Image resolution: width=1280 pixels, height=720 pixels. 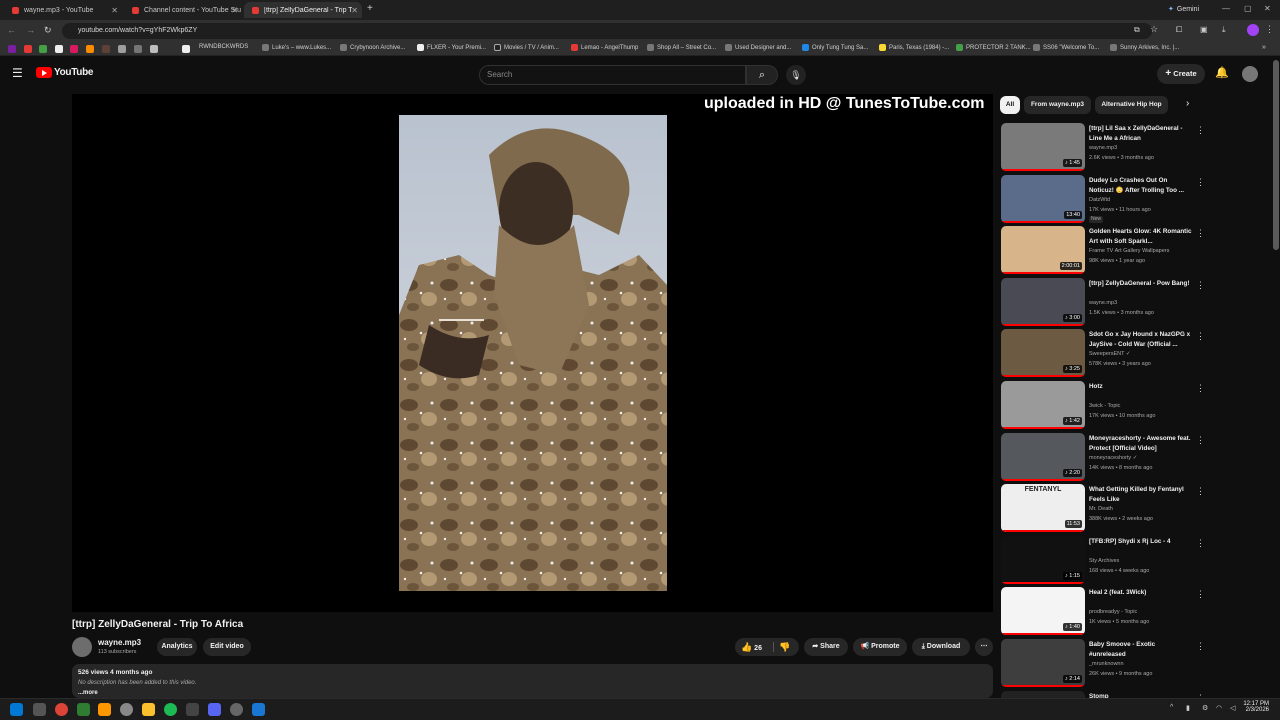 I want to click on recommendation-title: [TFB:RP] Shydi x Rj Loc - 4, so click(x=1140, y=542).